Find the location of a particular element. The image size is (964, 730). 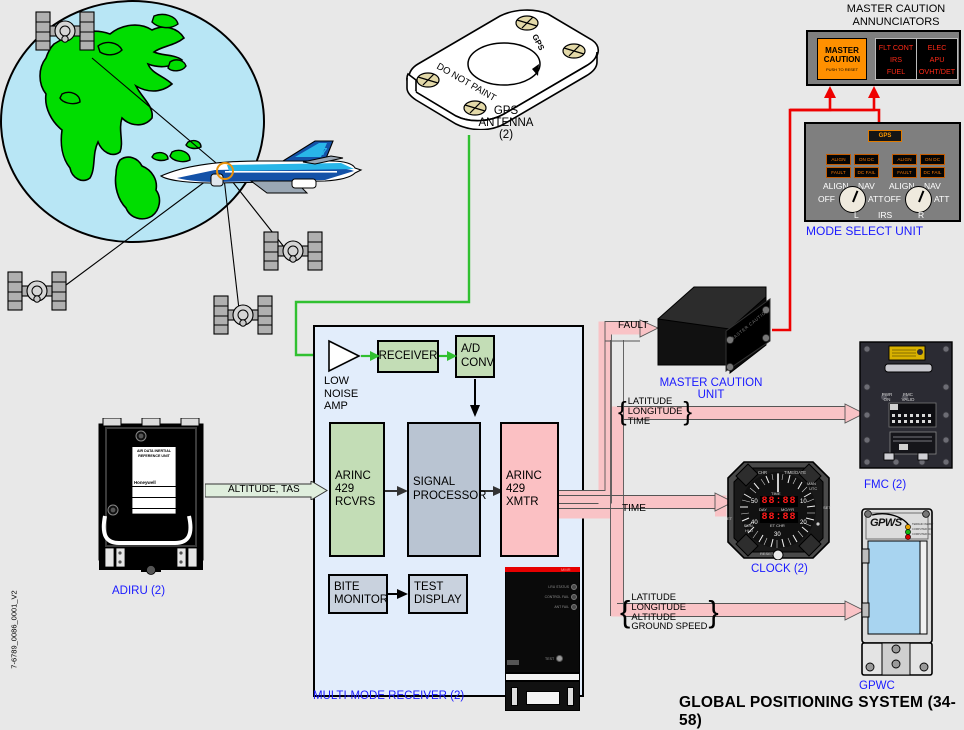

clock-tick-50: 50 is located at coordinates (754, 502).